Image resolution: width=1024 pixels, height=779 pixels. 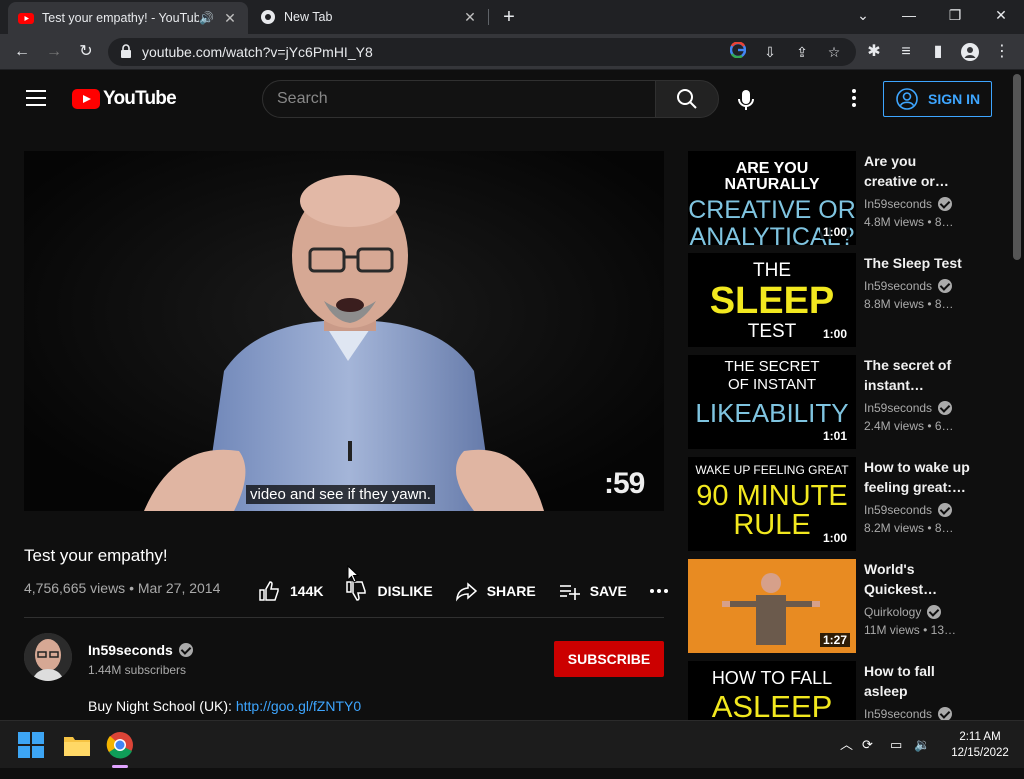 What do you see at coordinates (664, 591) in the screenshot?
I see `more-actions-icon` at bounding box center [664, 591].